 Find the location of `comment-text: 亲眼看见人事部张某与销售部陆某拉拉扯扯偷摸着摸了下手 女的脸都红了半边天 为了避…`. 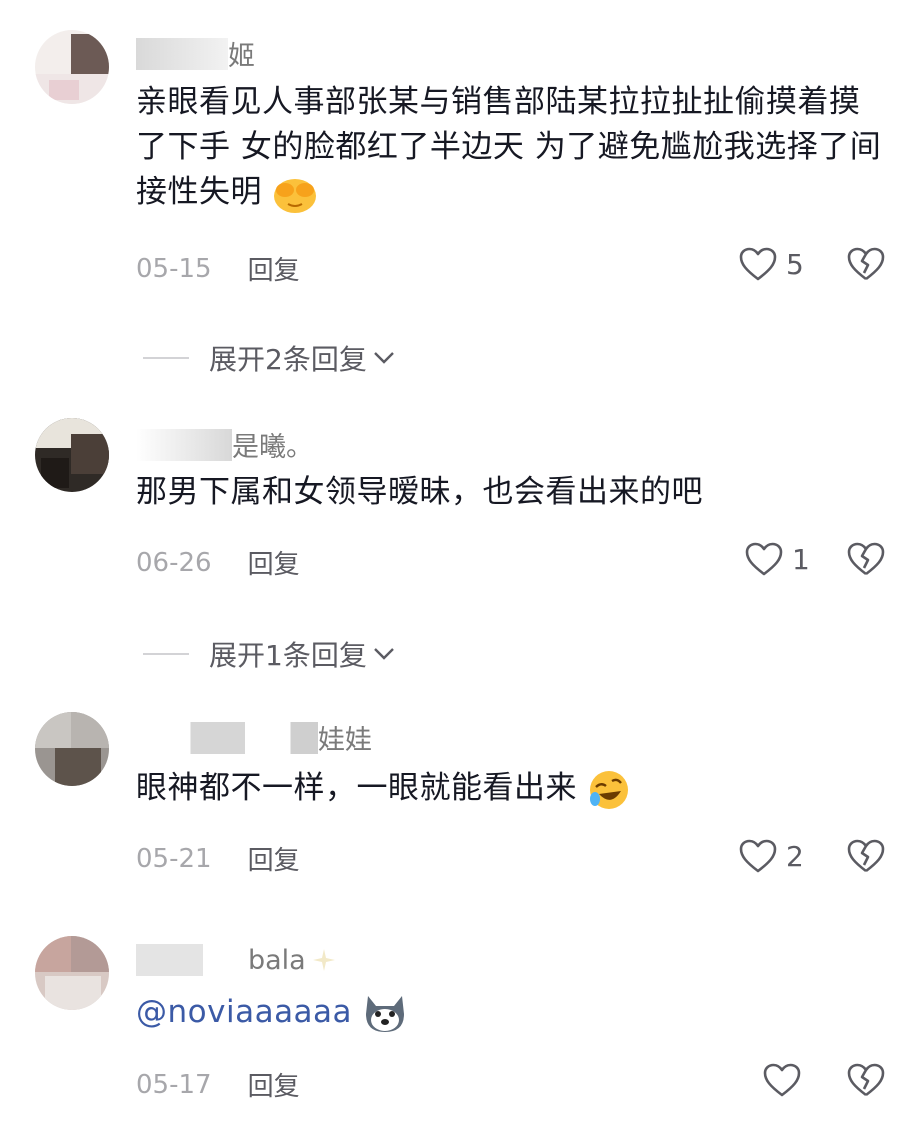

comment-text: 亲眼看见人事部张某与销售部陆某拉拉扯扯偷摸着摸了下手 女的脸都红了半边天 为了避… is located at coordinates (509, 147).